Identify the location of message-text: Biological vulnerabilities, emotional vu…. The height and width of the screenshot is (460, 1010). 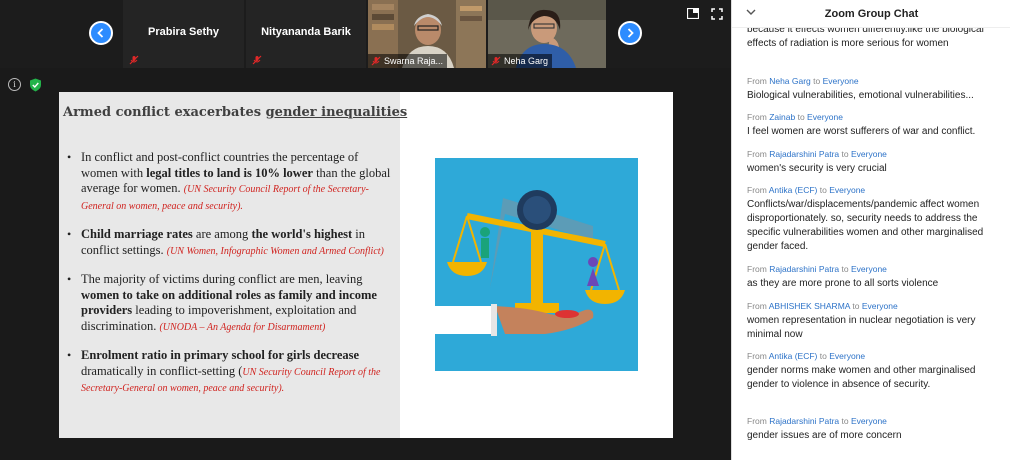
(860, 95).